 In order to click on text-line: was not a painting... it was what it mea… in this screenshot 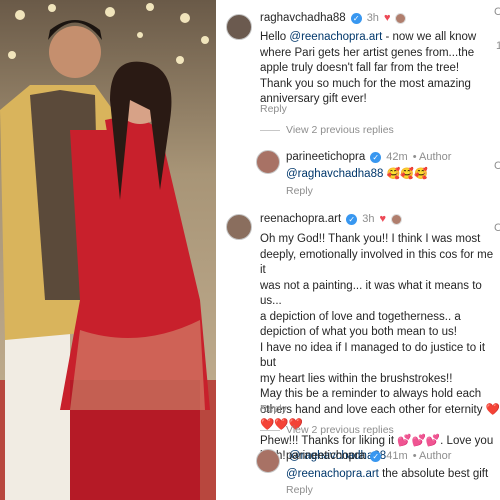, I will do `click(371, 293)`.